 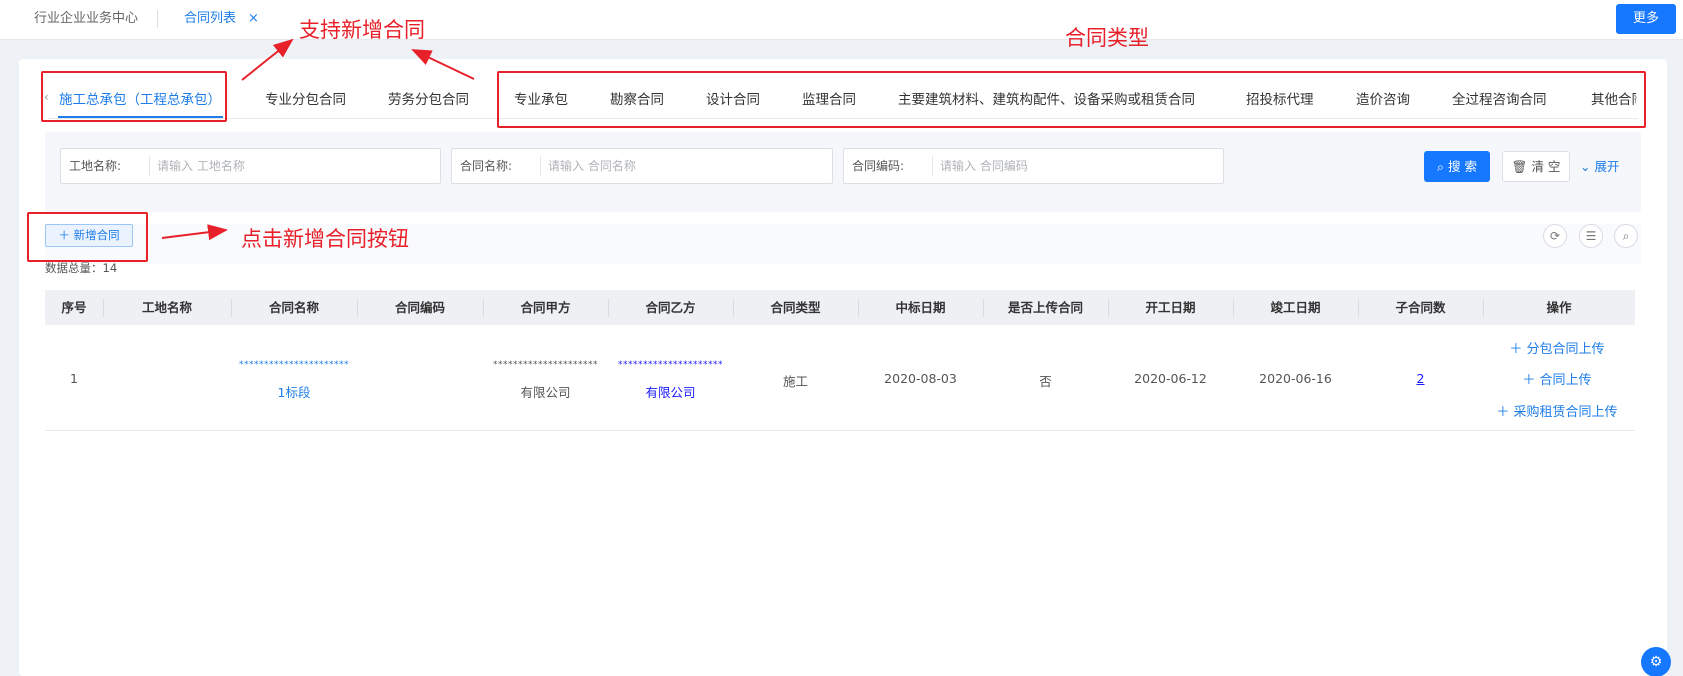 I want to click on annotation-arrows, so click(x=318, y=139).